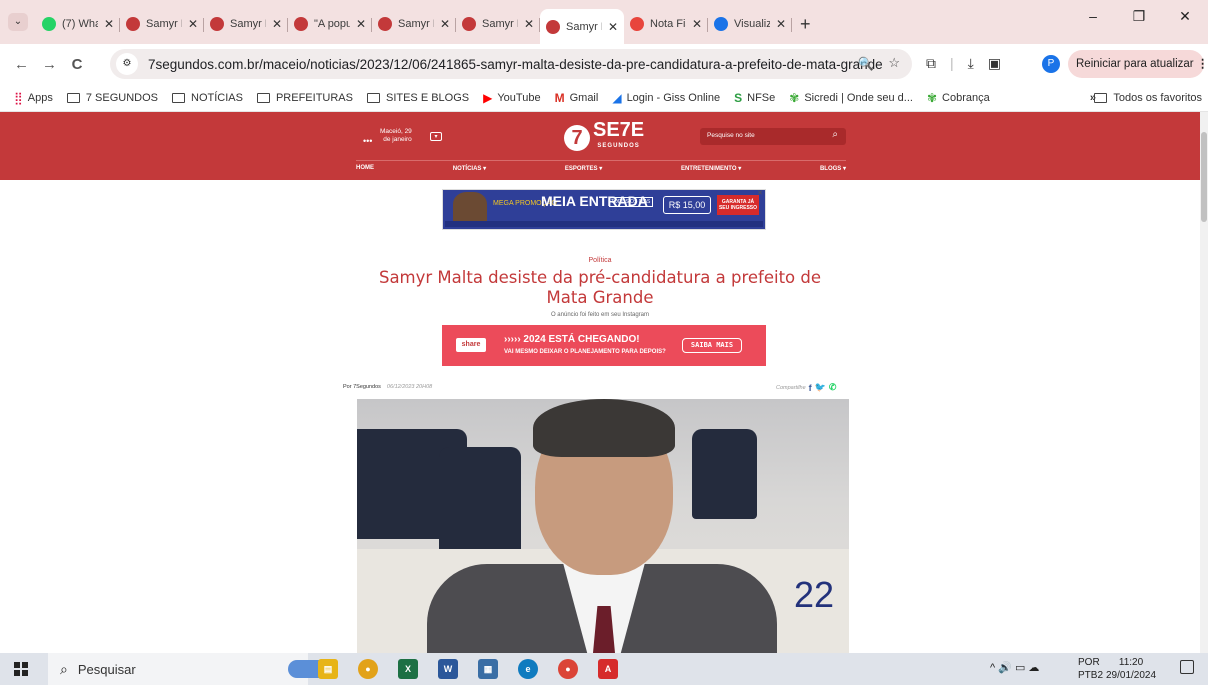 The width and height of the screenshot is (1208, 685). I want to click on bookmark-item: M Gmail, so click(577, 98).